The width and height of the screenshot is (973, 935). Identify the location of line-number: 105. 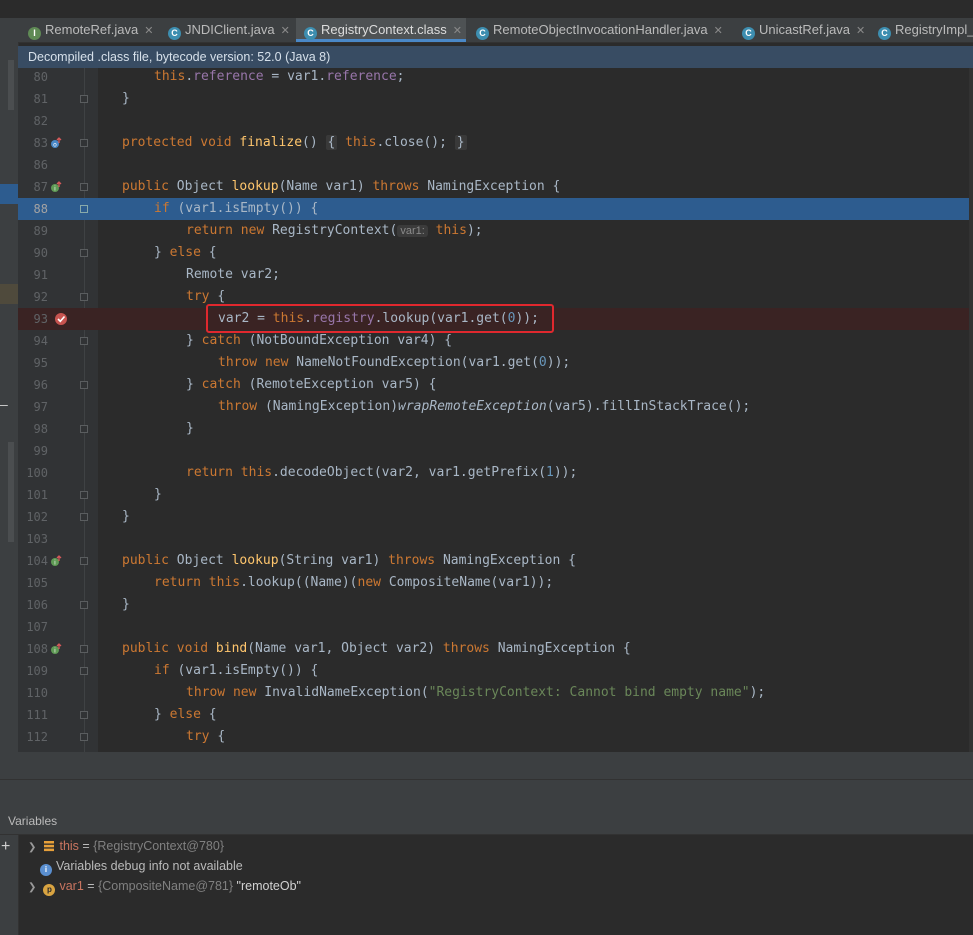
(37, 583).